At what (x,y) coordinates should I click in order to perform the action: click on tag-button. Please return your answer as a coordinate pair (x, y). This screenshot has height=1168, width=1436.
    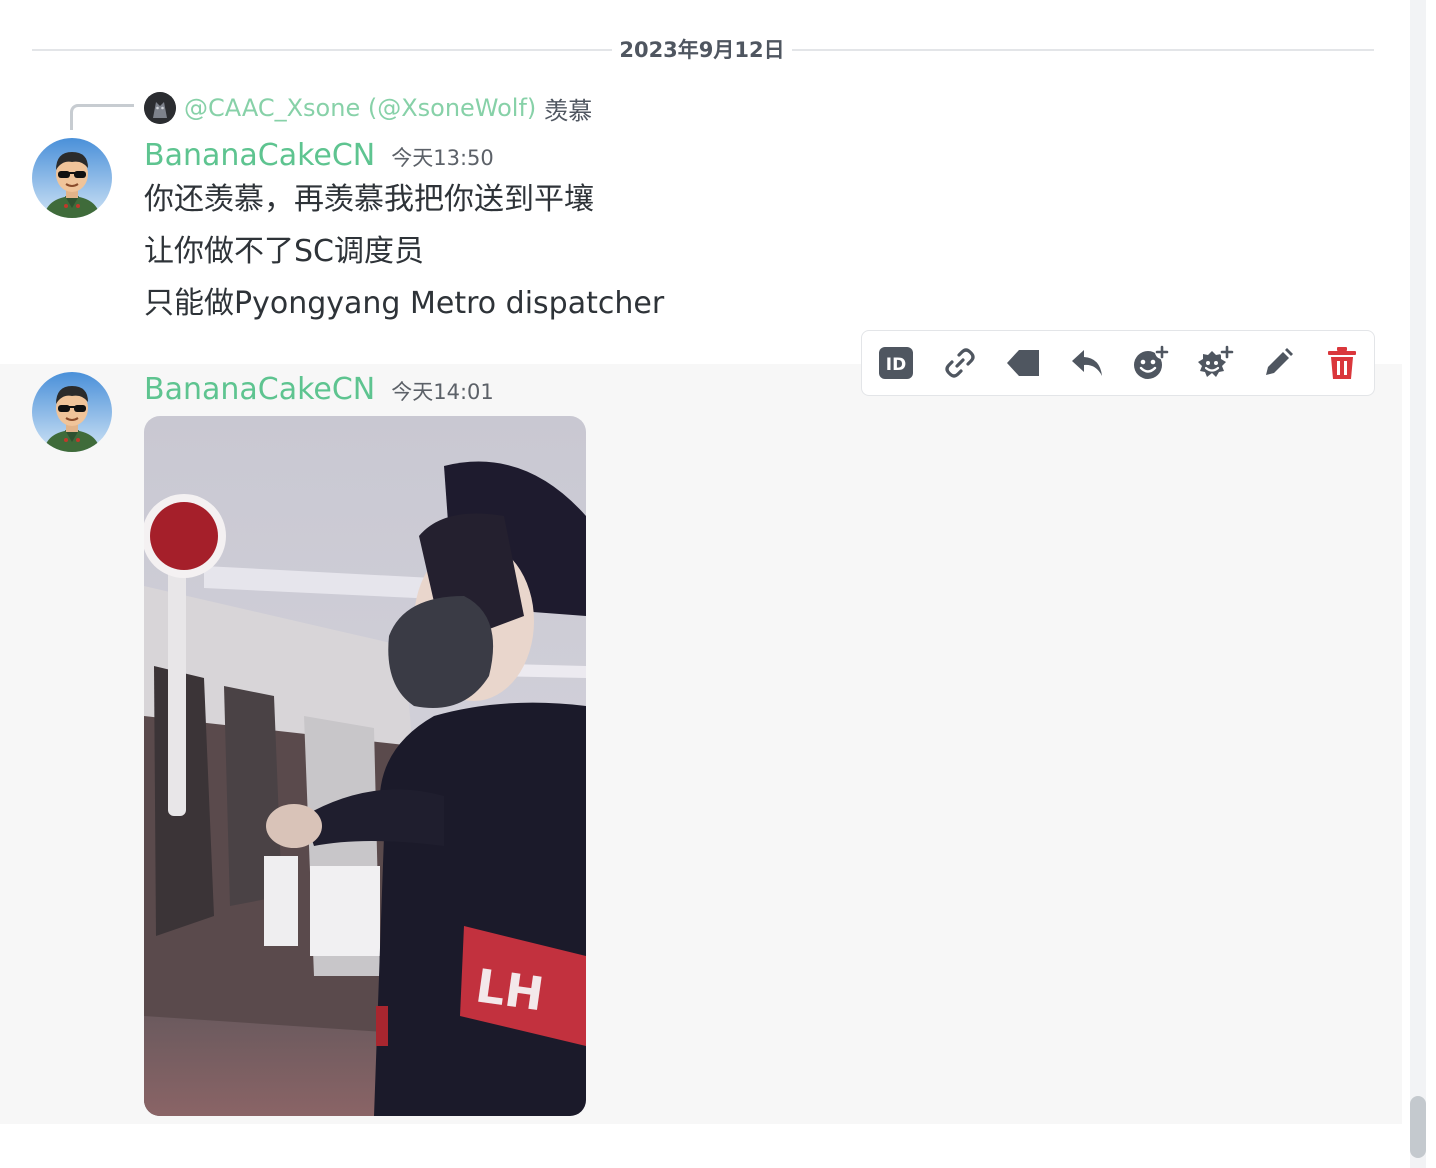
    Looking at the image, I should click on (1024, 363).